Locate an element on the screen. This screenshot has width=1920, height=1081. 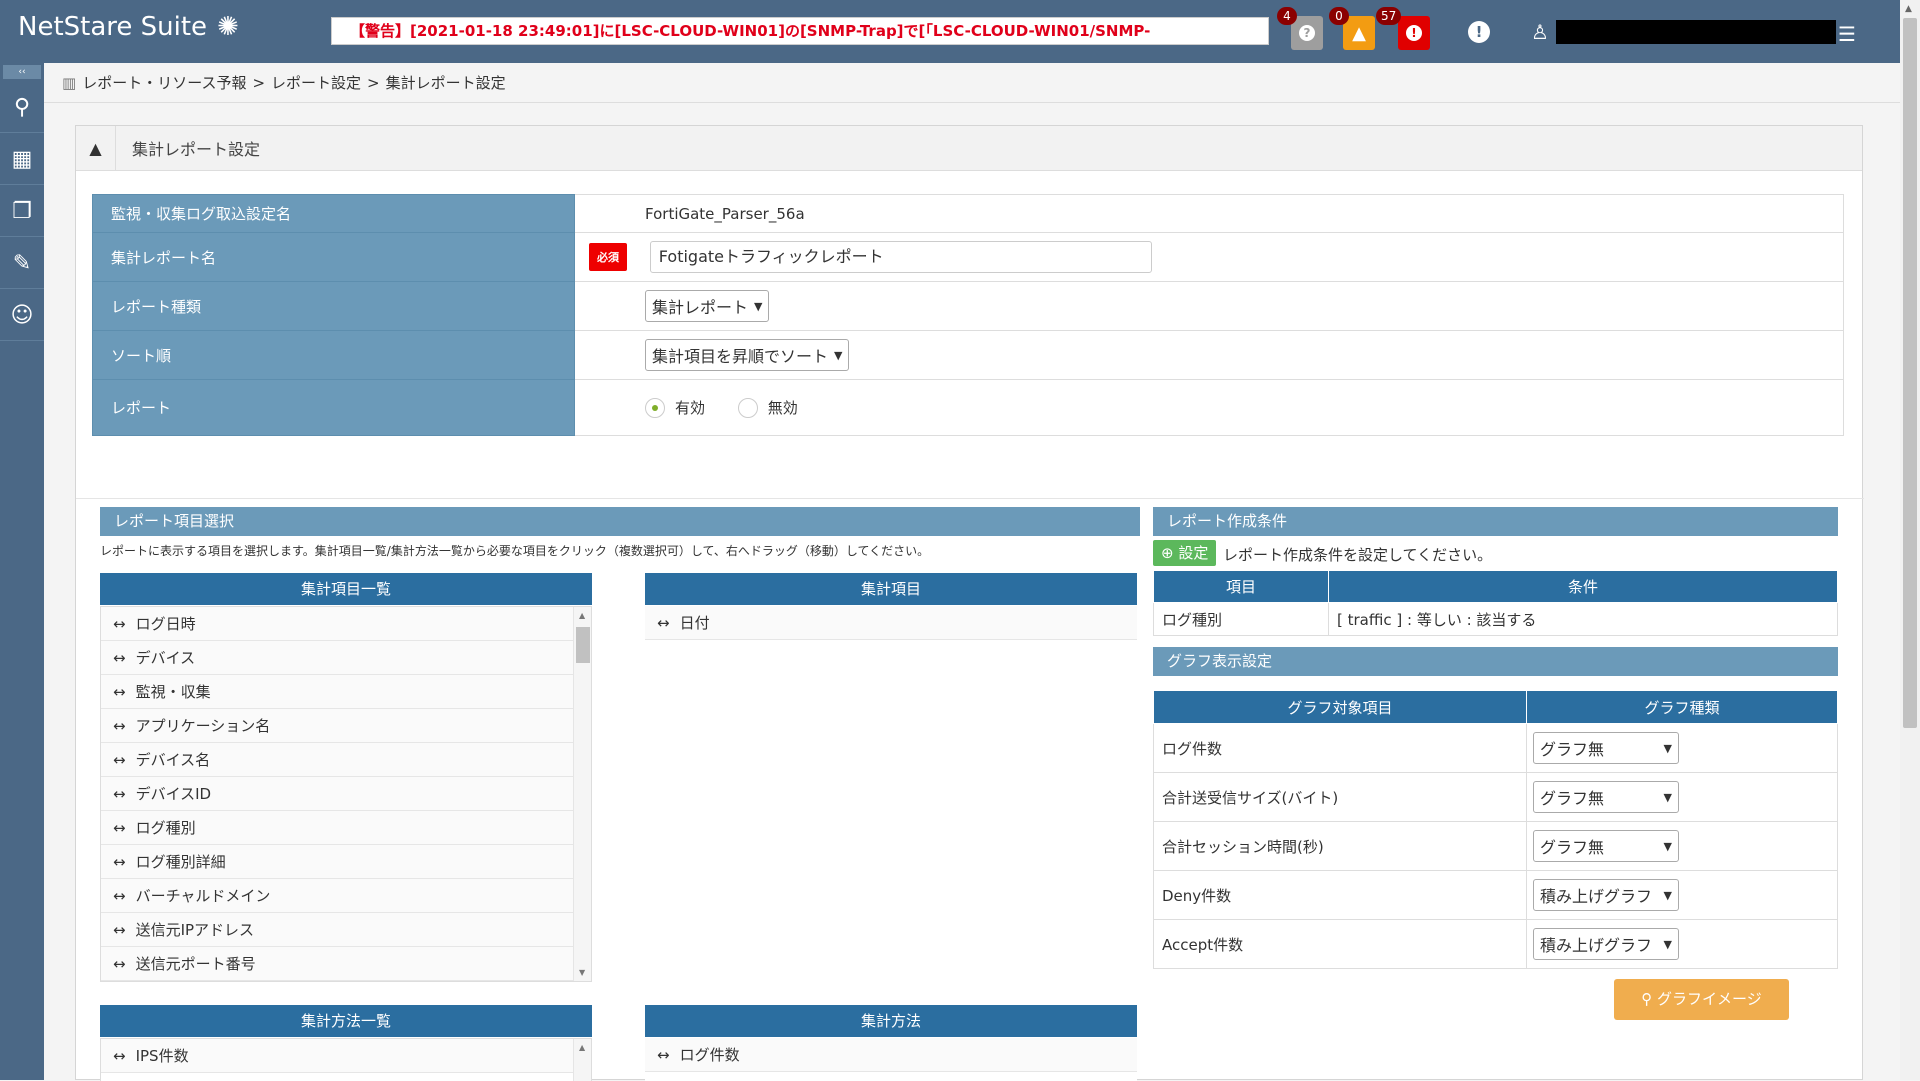
page-scrollbar: ▲ is located at coordinates (1910, 540).